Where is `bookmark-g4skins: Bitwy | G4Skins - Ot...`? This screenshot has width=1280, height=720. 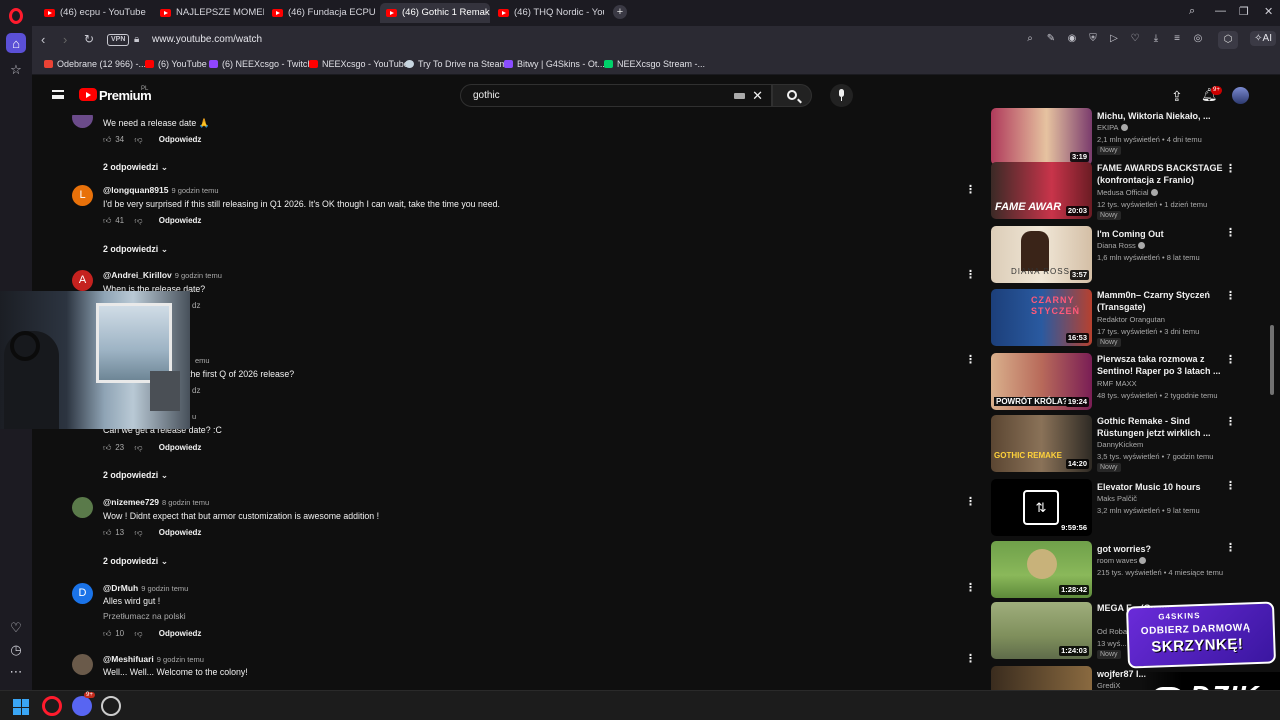
bookmark-g4skins: Bitwy | G4Skins - Ot... is located at coordinates (554, 64).